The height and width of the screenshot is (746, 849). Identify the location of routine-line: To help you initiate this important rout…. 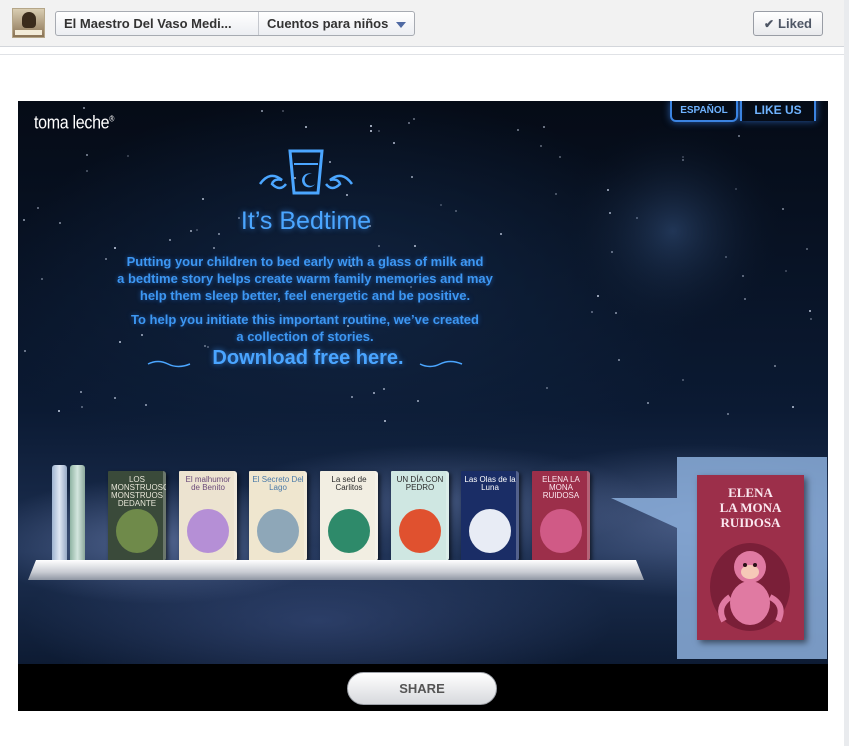
(305, 319).